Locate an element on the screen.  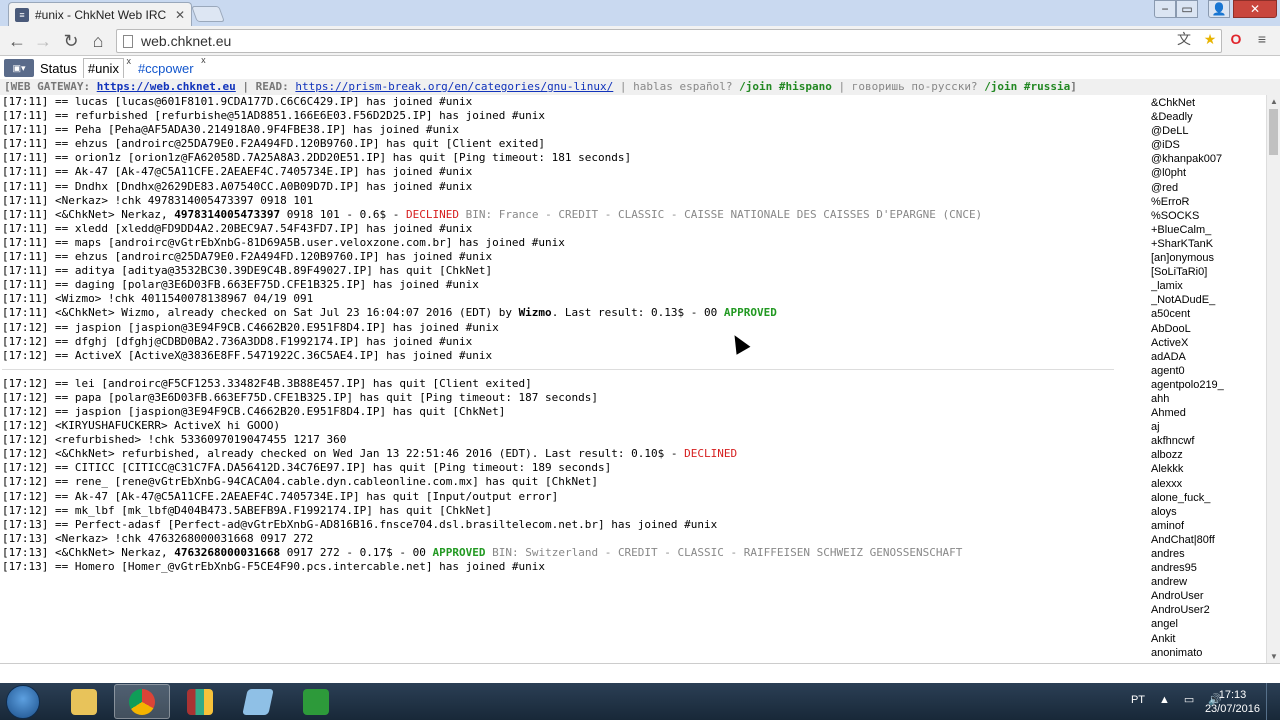
nicklist-scrollbar: ▲ ▼ is located at coordinates (1273, 379).